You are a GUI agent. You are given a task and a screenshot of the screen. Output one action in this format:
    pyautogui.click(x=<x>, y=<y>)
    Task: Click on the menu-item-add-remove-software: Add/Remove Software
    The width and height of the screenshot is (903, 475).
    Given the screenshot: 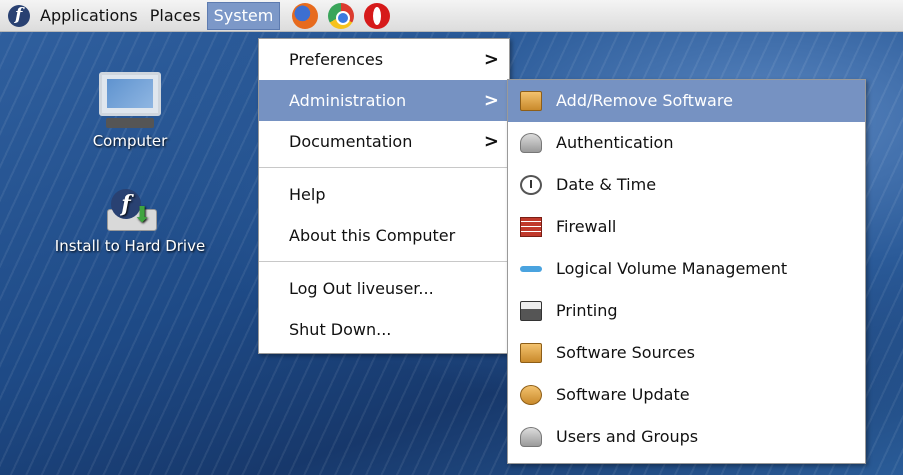 What is the action you would take?
    pyautogui.click(x=686, y=101)
    